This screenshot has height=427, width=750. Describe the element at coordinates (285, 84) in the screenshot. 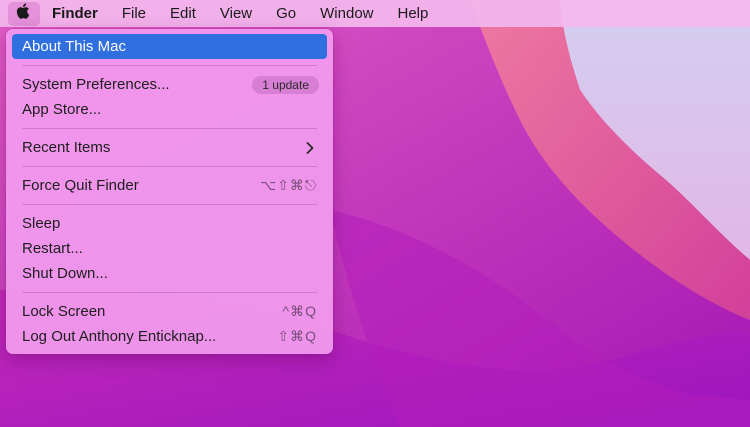

I see `update-badge: 1 update` at that location.